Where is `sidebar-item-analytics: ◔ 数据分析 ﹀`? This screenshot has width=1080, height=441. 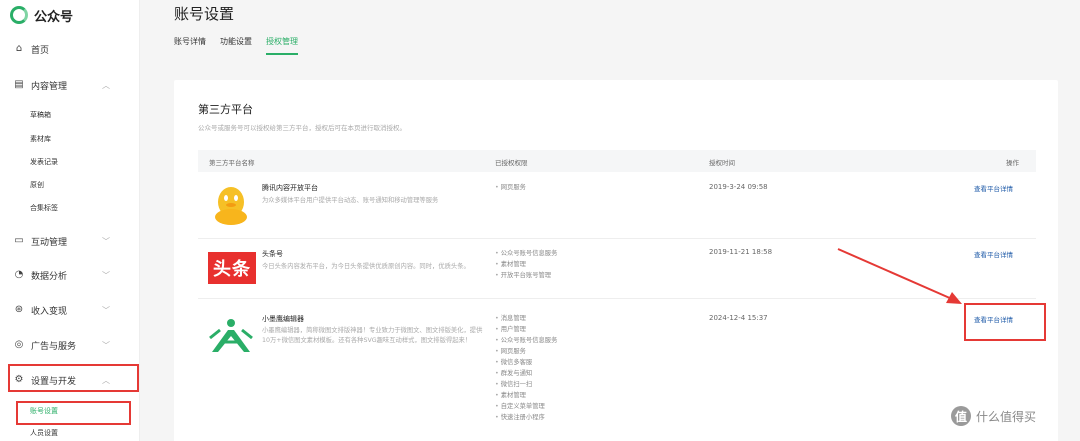 sidebar-item-analytics: ◔ 数据分析 ﹀ is located at coordinates (70, 275).